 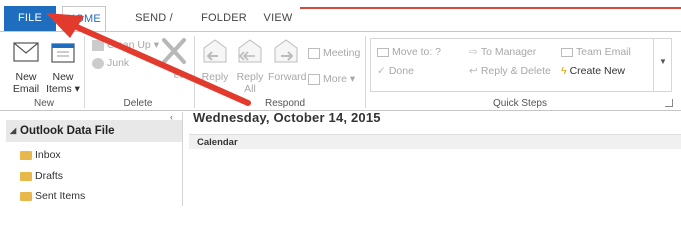 What do you see at coordinates (508, 52) in the screenshot?
I see `to-manager-label: To Manager` at bounding box center [508, 52].